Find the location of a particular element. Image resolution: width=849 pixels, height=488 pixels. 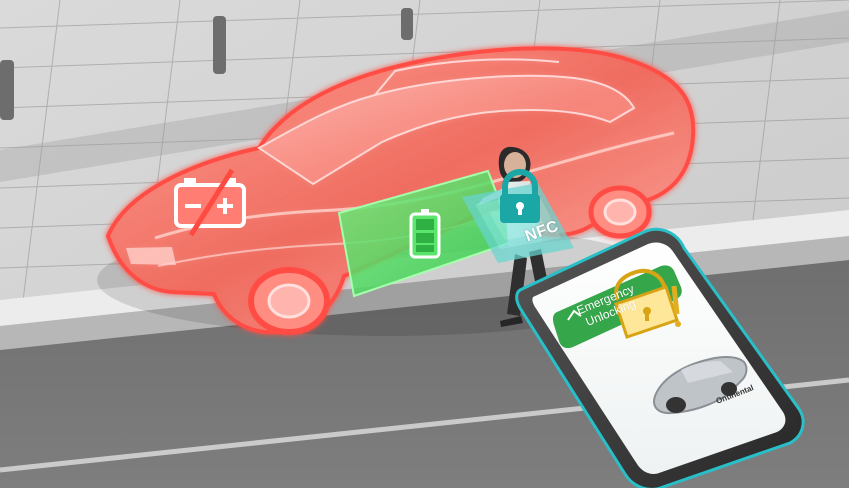

battery-good-icon is located at coordinates (425, 234).